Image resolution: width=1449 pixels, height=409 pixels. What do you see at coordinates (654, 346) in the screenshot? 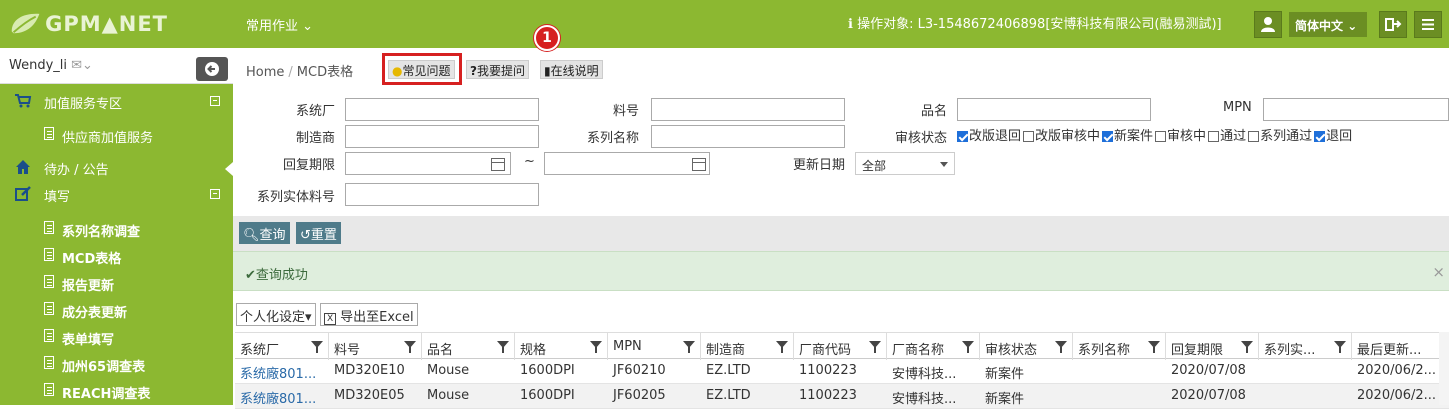
I see `column-header: MPN` at bounding box center [654, 346].